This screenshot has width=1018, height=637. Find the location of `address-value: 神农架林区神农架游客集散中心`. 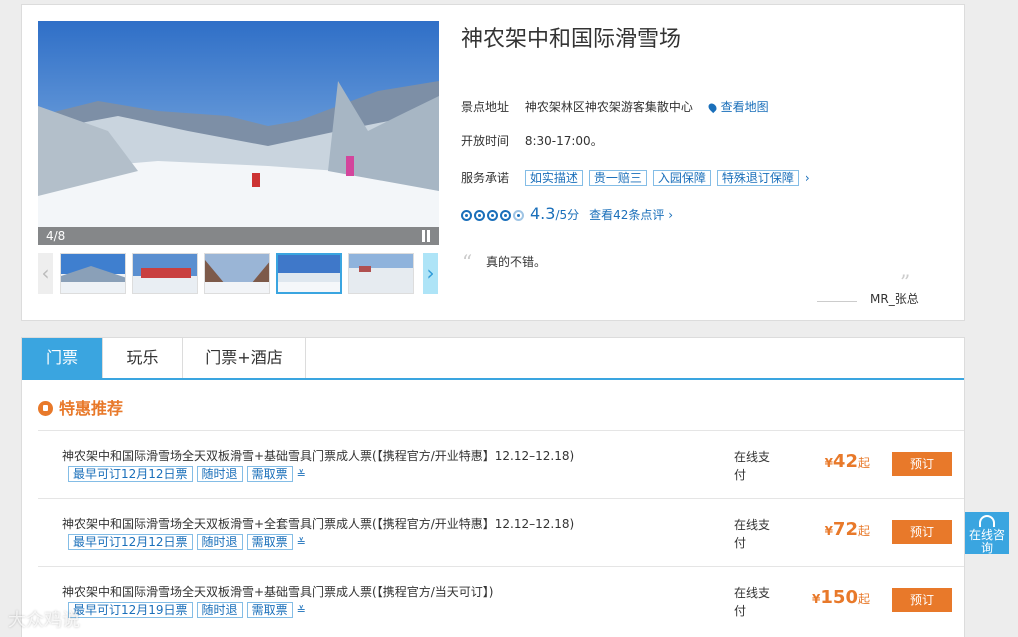

address-value: 神农架林区神农架游客集散中心 is located at coordinates (608, 107).